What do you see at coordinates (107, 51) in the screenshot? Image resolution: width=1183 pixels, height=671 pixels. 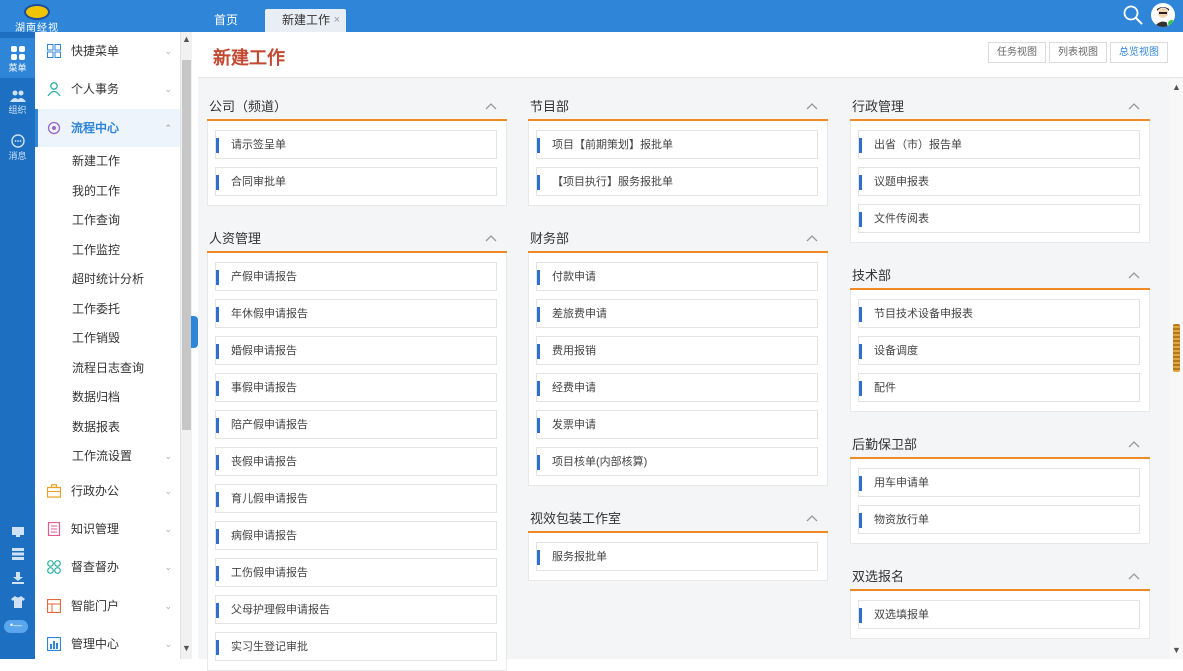 I see `menu-group-quick: 快捷菜单 ⌄` at bounding box center [107, 51].